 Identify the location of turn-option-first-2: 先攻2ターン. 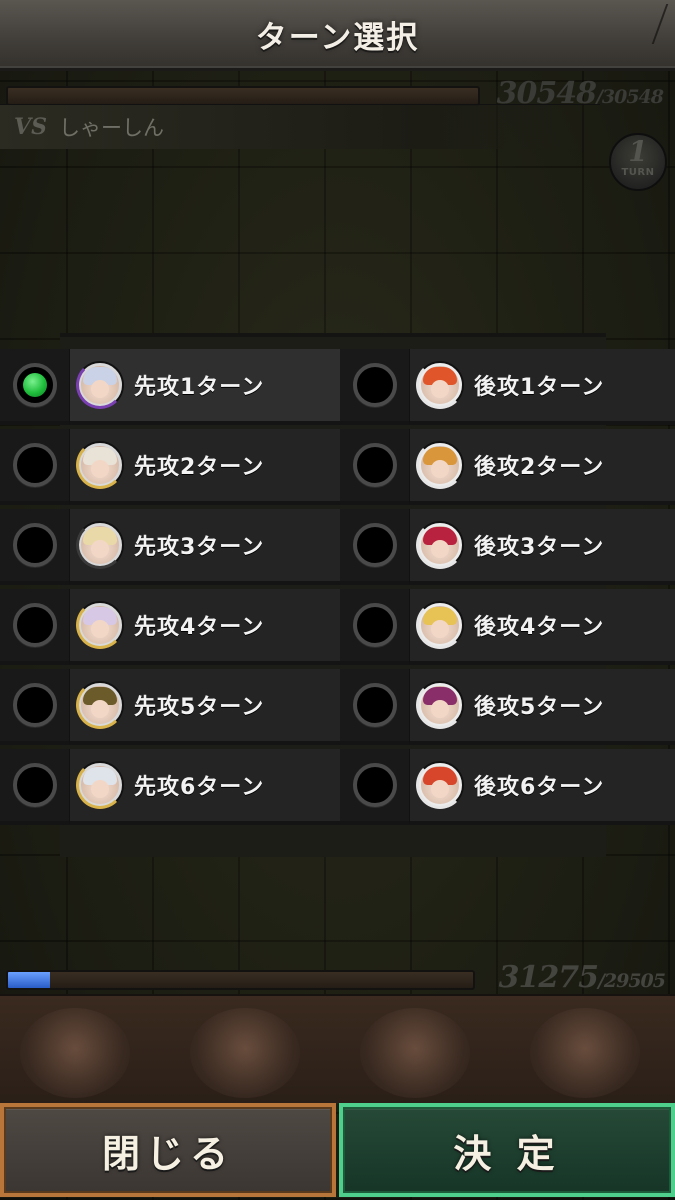
(170, 467).